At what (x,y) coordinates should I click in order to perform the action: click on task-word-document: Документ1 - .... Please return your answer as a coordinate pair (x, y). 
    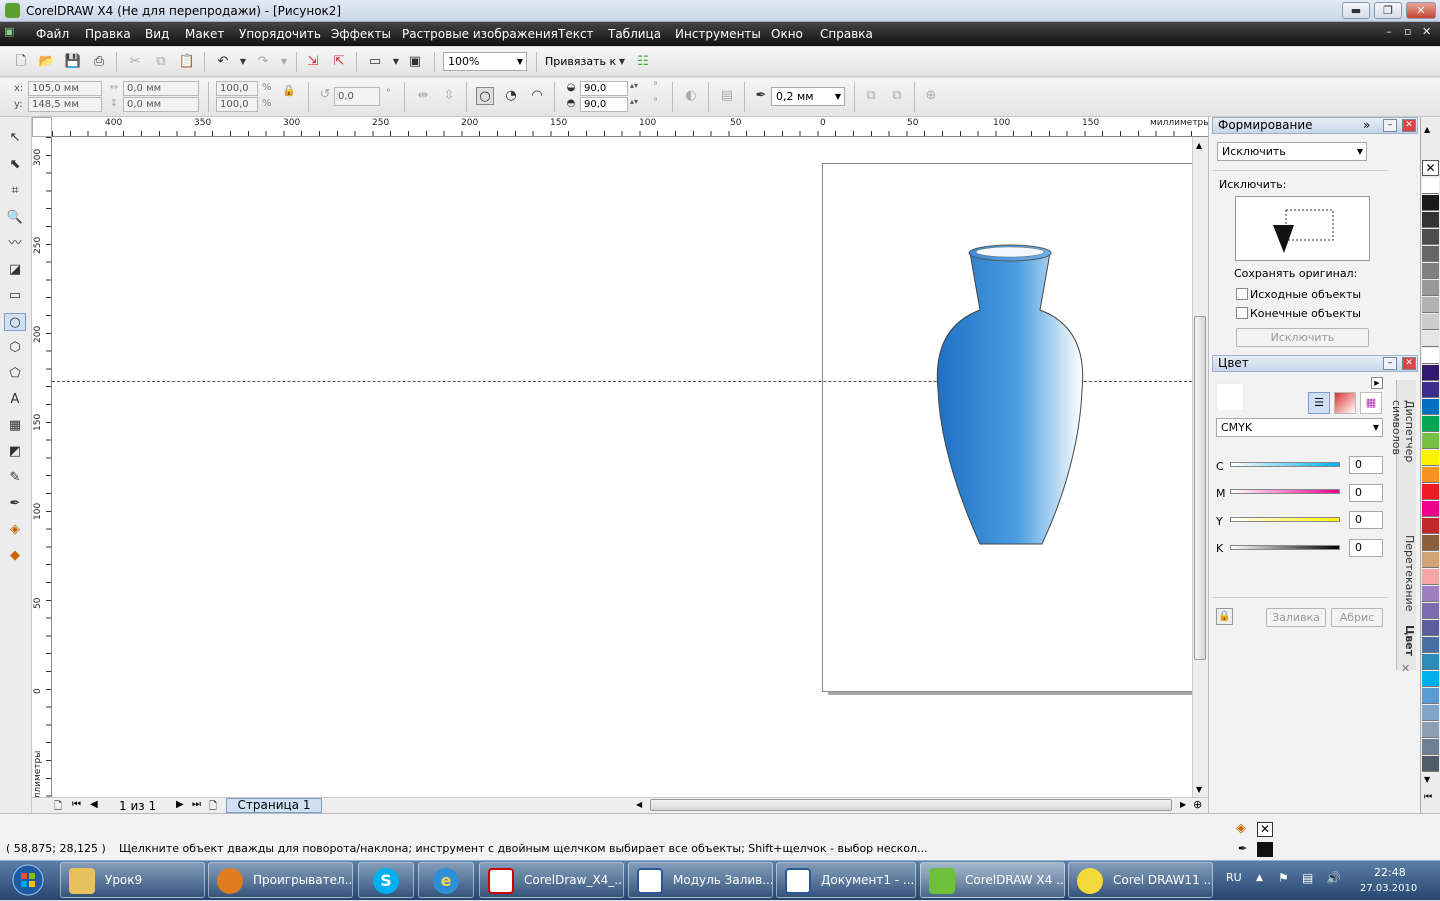
    Looking at the image, I should click on (846, 880).